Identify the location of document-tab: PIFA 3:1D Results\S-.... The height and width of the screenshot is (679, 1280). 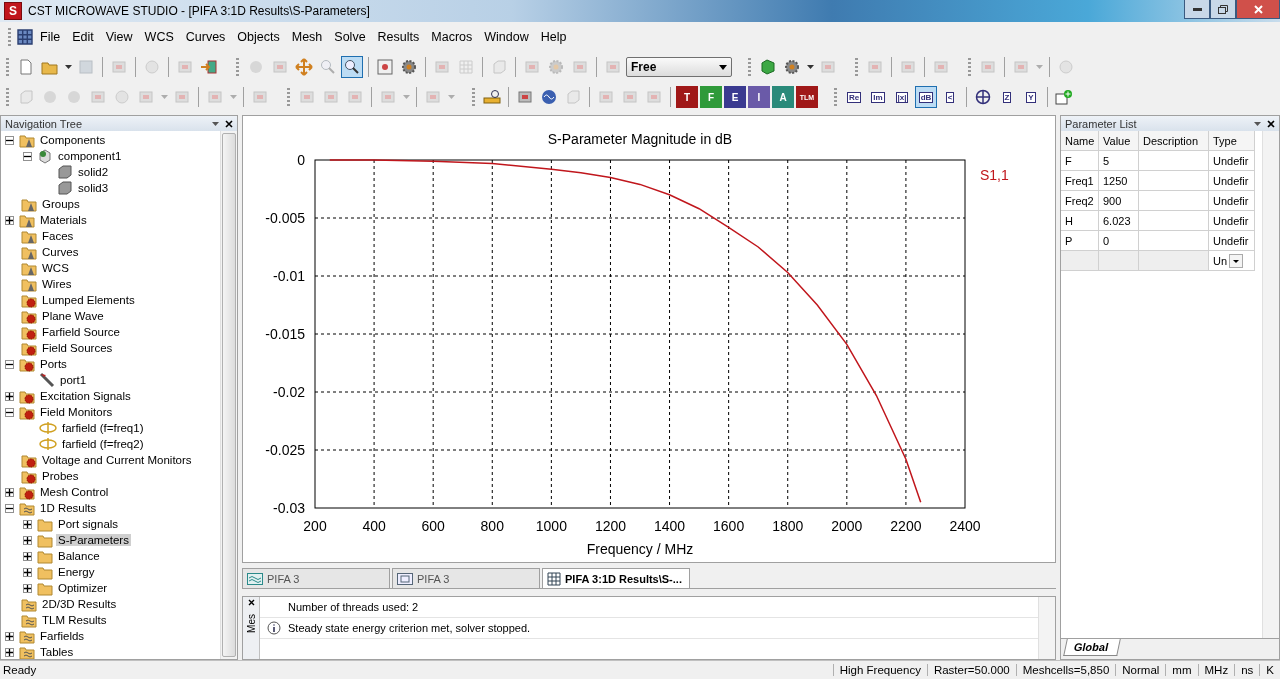
(616, 578).